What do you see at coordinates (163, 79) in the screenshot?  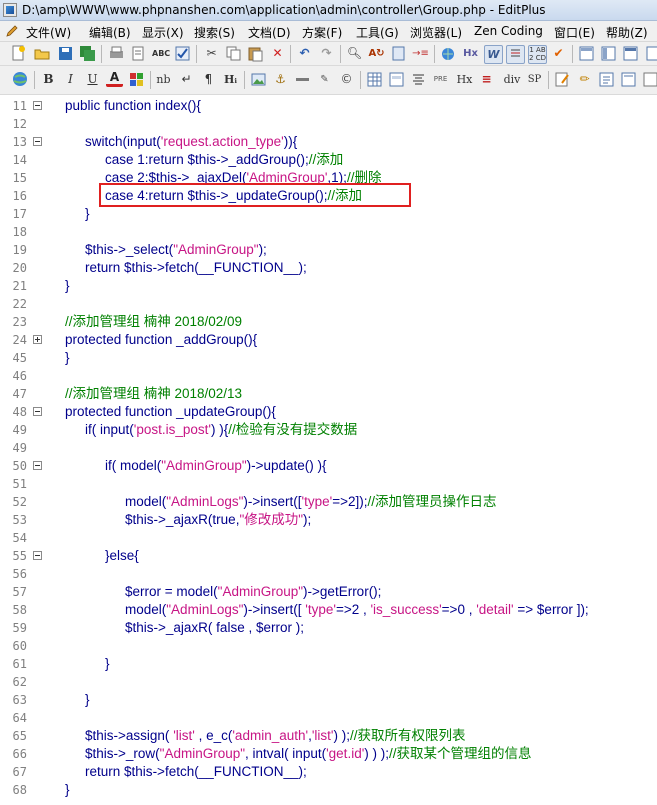 I see `nbsp-button: nb` at bounding box center [163, 79].